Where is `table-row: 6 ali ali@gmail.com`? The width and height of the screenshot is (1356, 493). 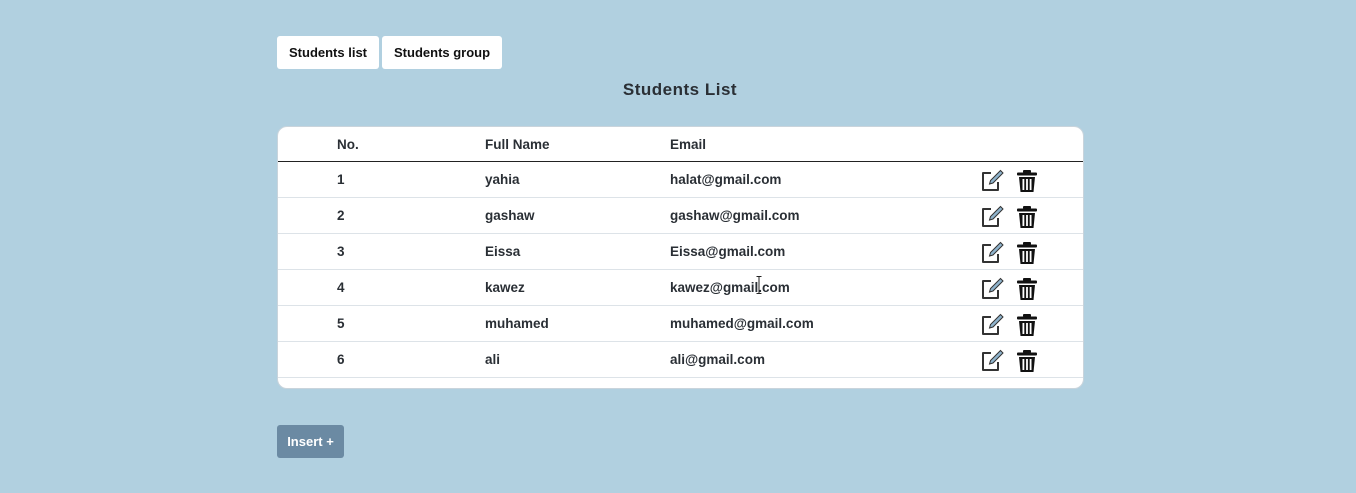
table-row: 6 ali ali@gmail.com is located at coordinates (680, 359).